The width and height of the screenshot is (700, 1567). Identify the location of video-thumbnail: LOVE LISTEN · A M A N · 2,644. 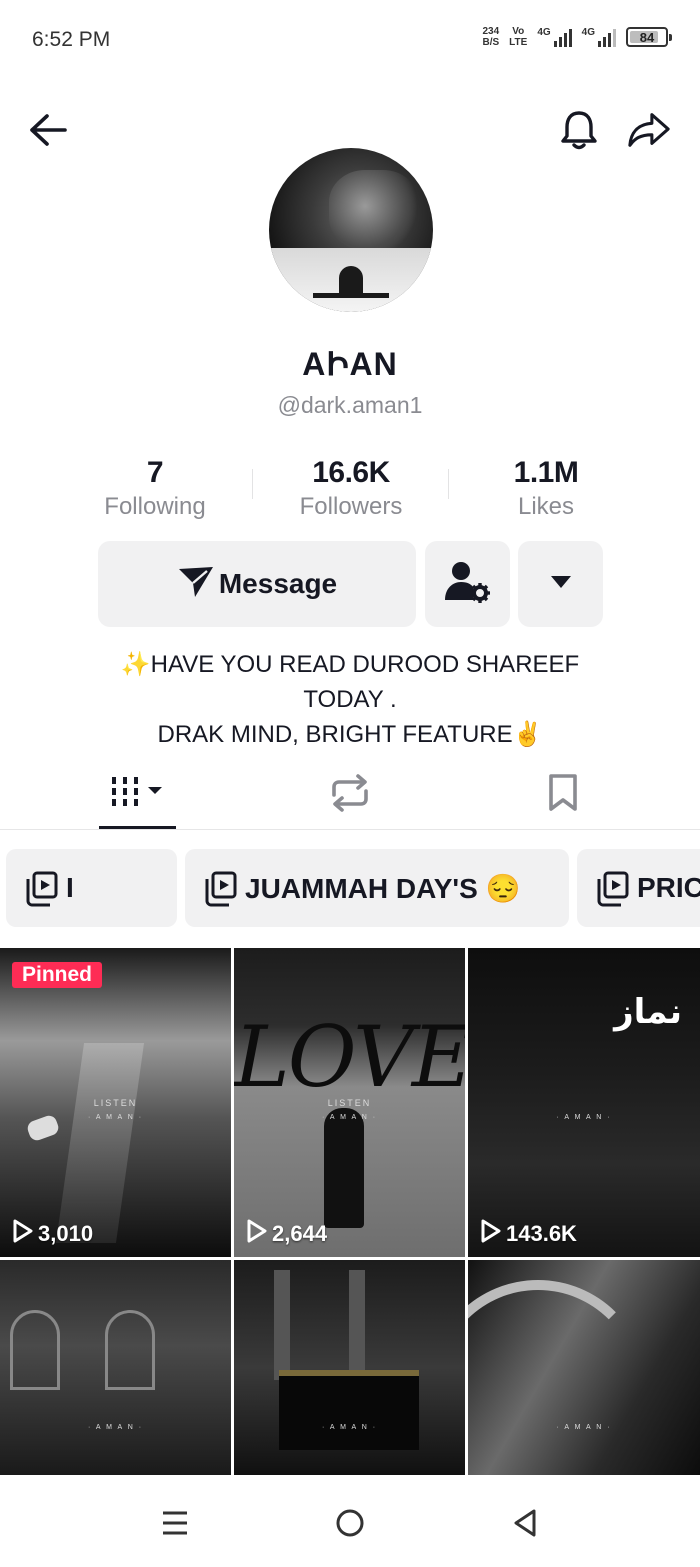
(349, 1102).